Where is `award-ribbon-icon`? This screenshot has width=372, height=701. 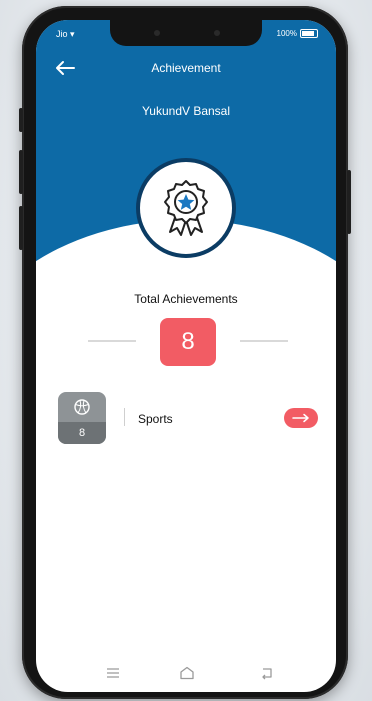 award-ribbon-icon is located at coordinates (186, 208).